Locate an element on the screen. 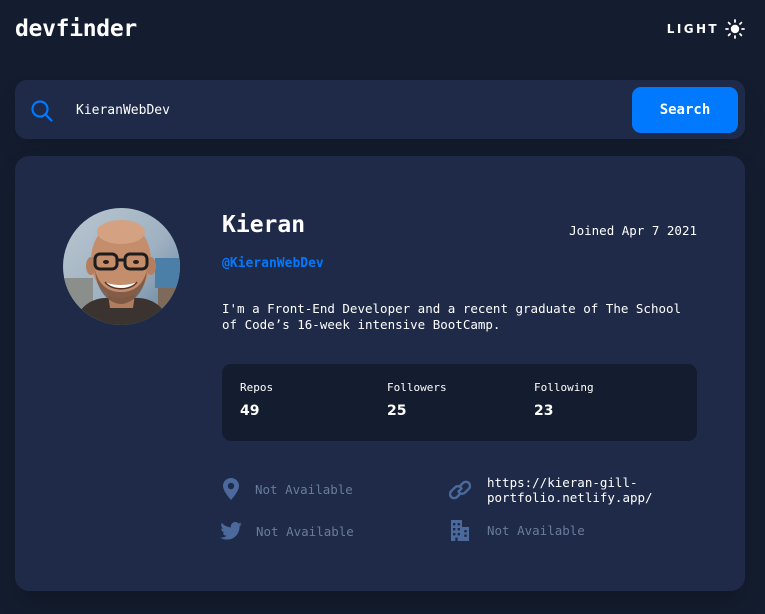 This screenshot has width=765, height=614. app-header: devfinder LIGHT is located at coordinates (380, 29).